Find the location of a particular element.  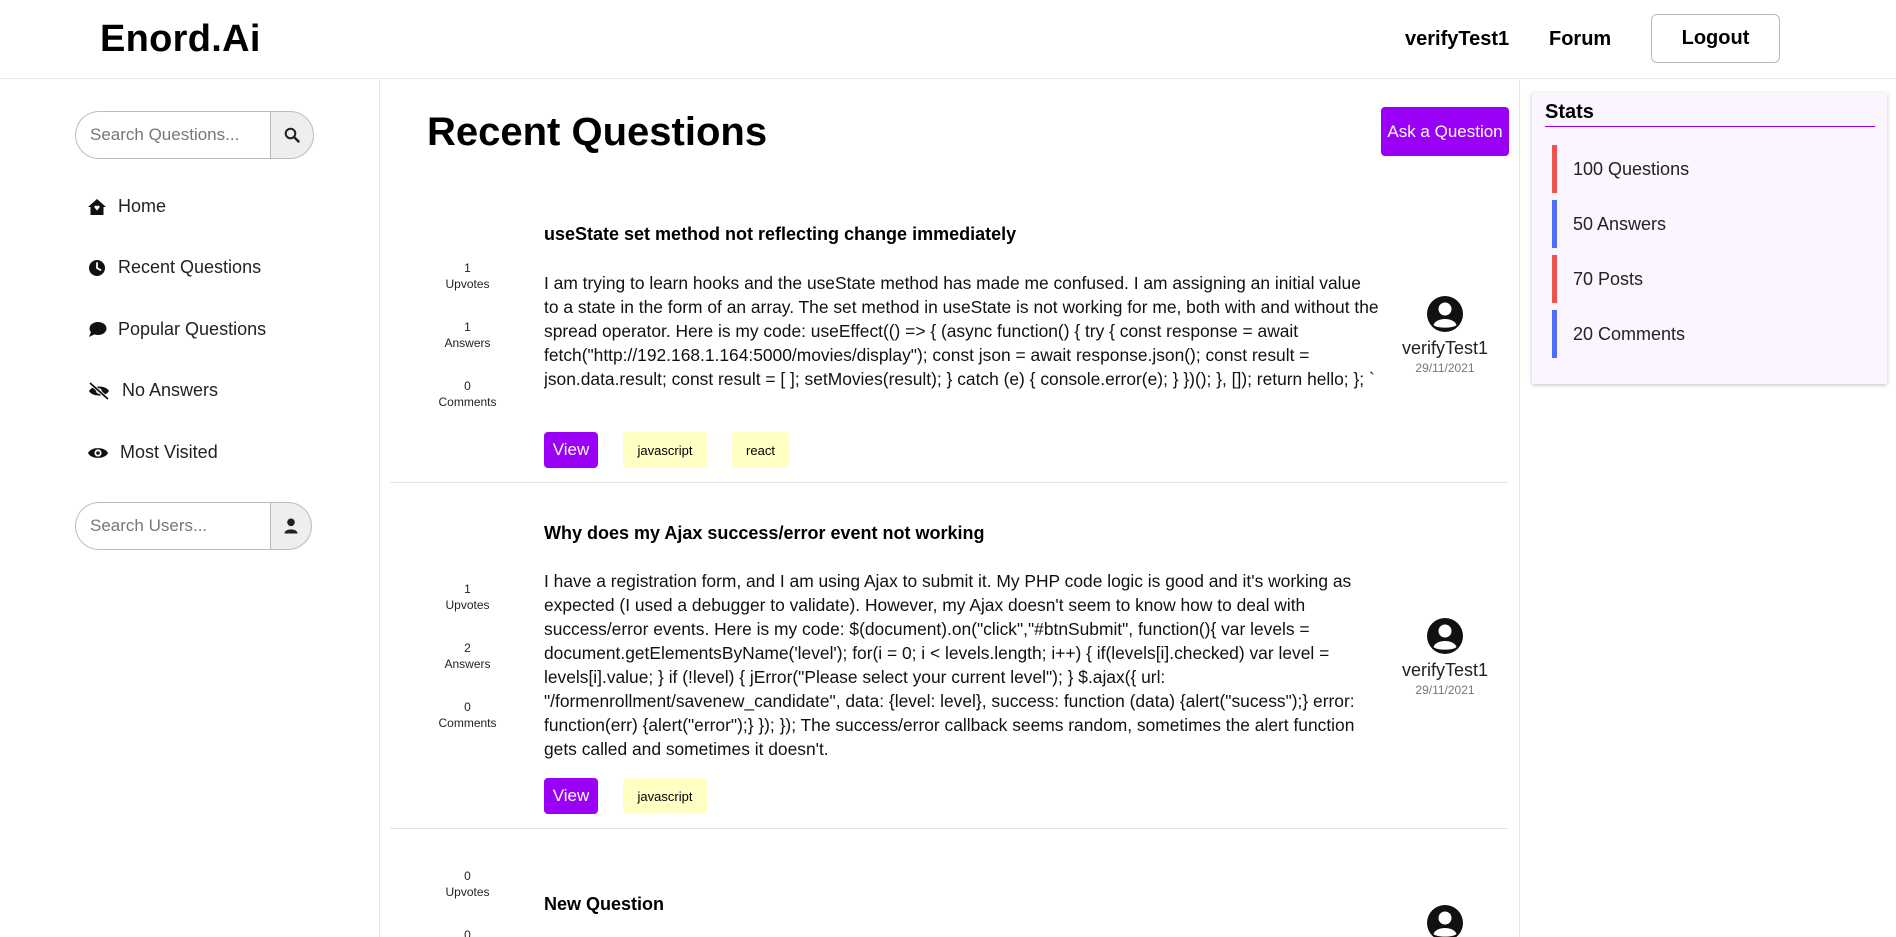

search-icon is located at coordinates (292, 135).